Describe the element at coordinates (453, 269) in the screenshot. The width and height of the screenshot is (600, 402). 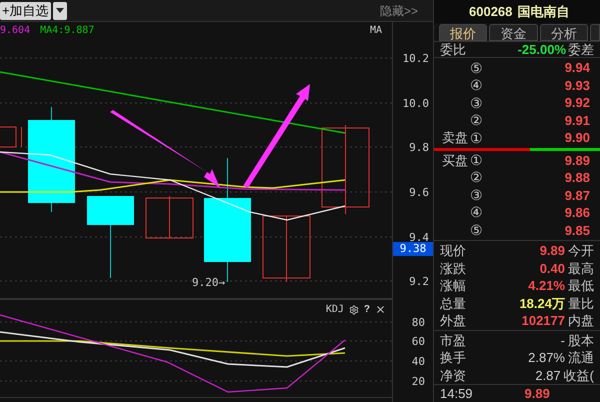
I see `stat-label: 涨跌` at that location.